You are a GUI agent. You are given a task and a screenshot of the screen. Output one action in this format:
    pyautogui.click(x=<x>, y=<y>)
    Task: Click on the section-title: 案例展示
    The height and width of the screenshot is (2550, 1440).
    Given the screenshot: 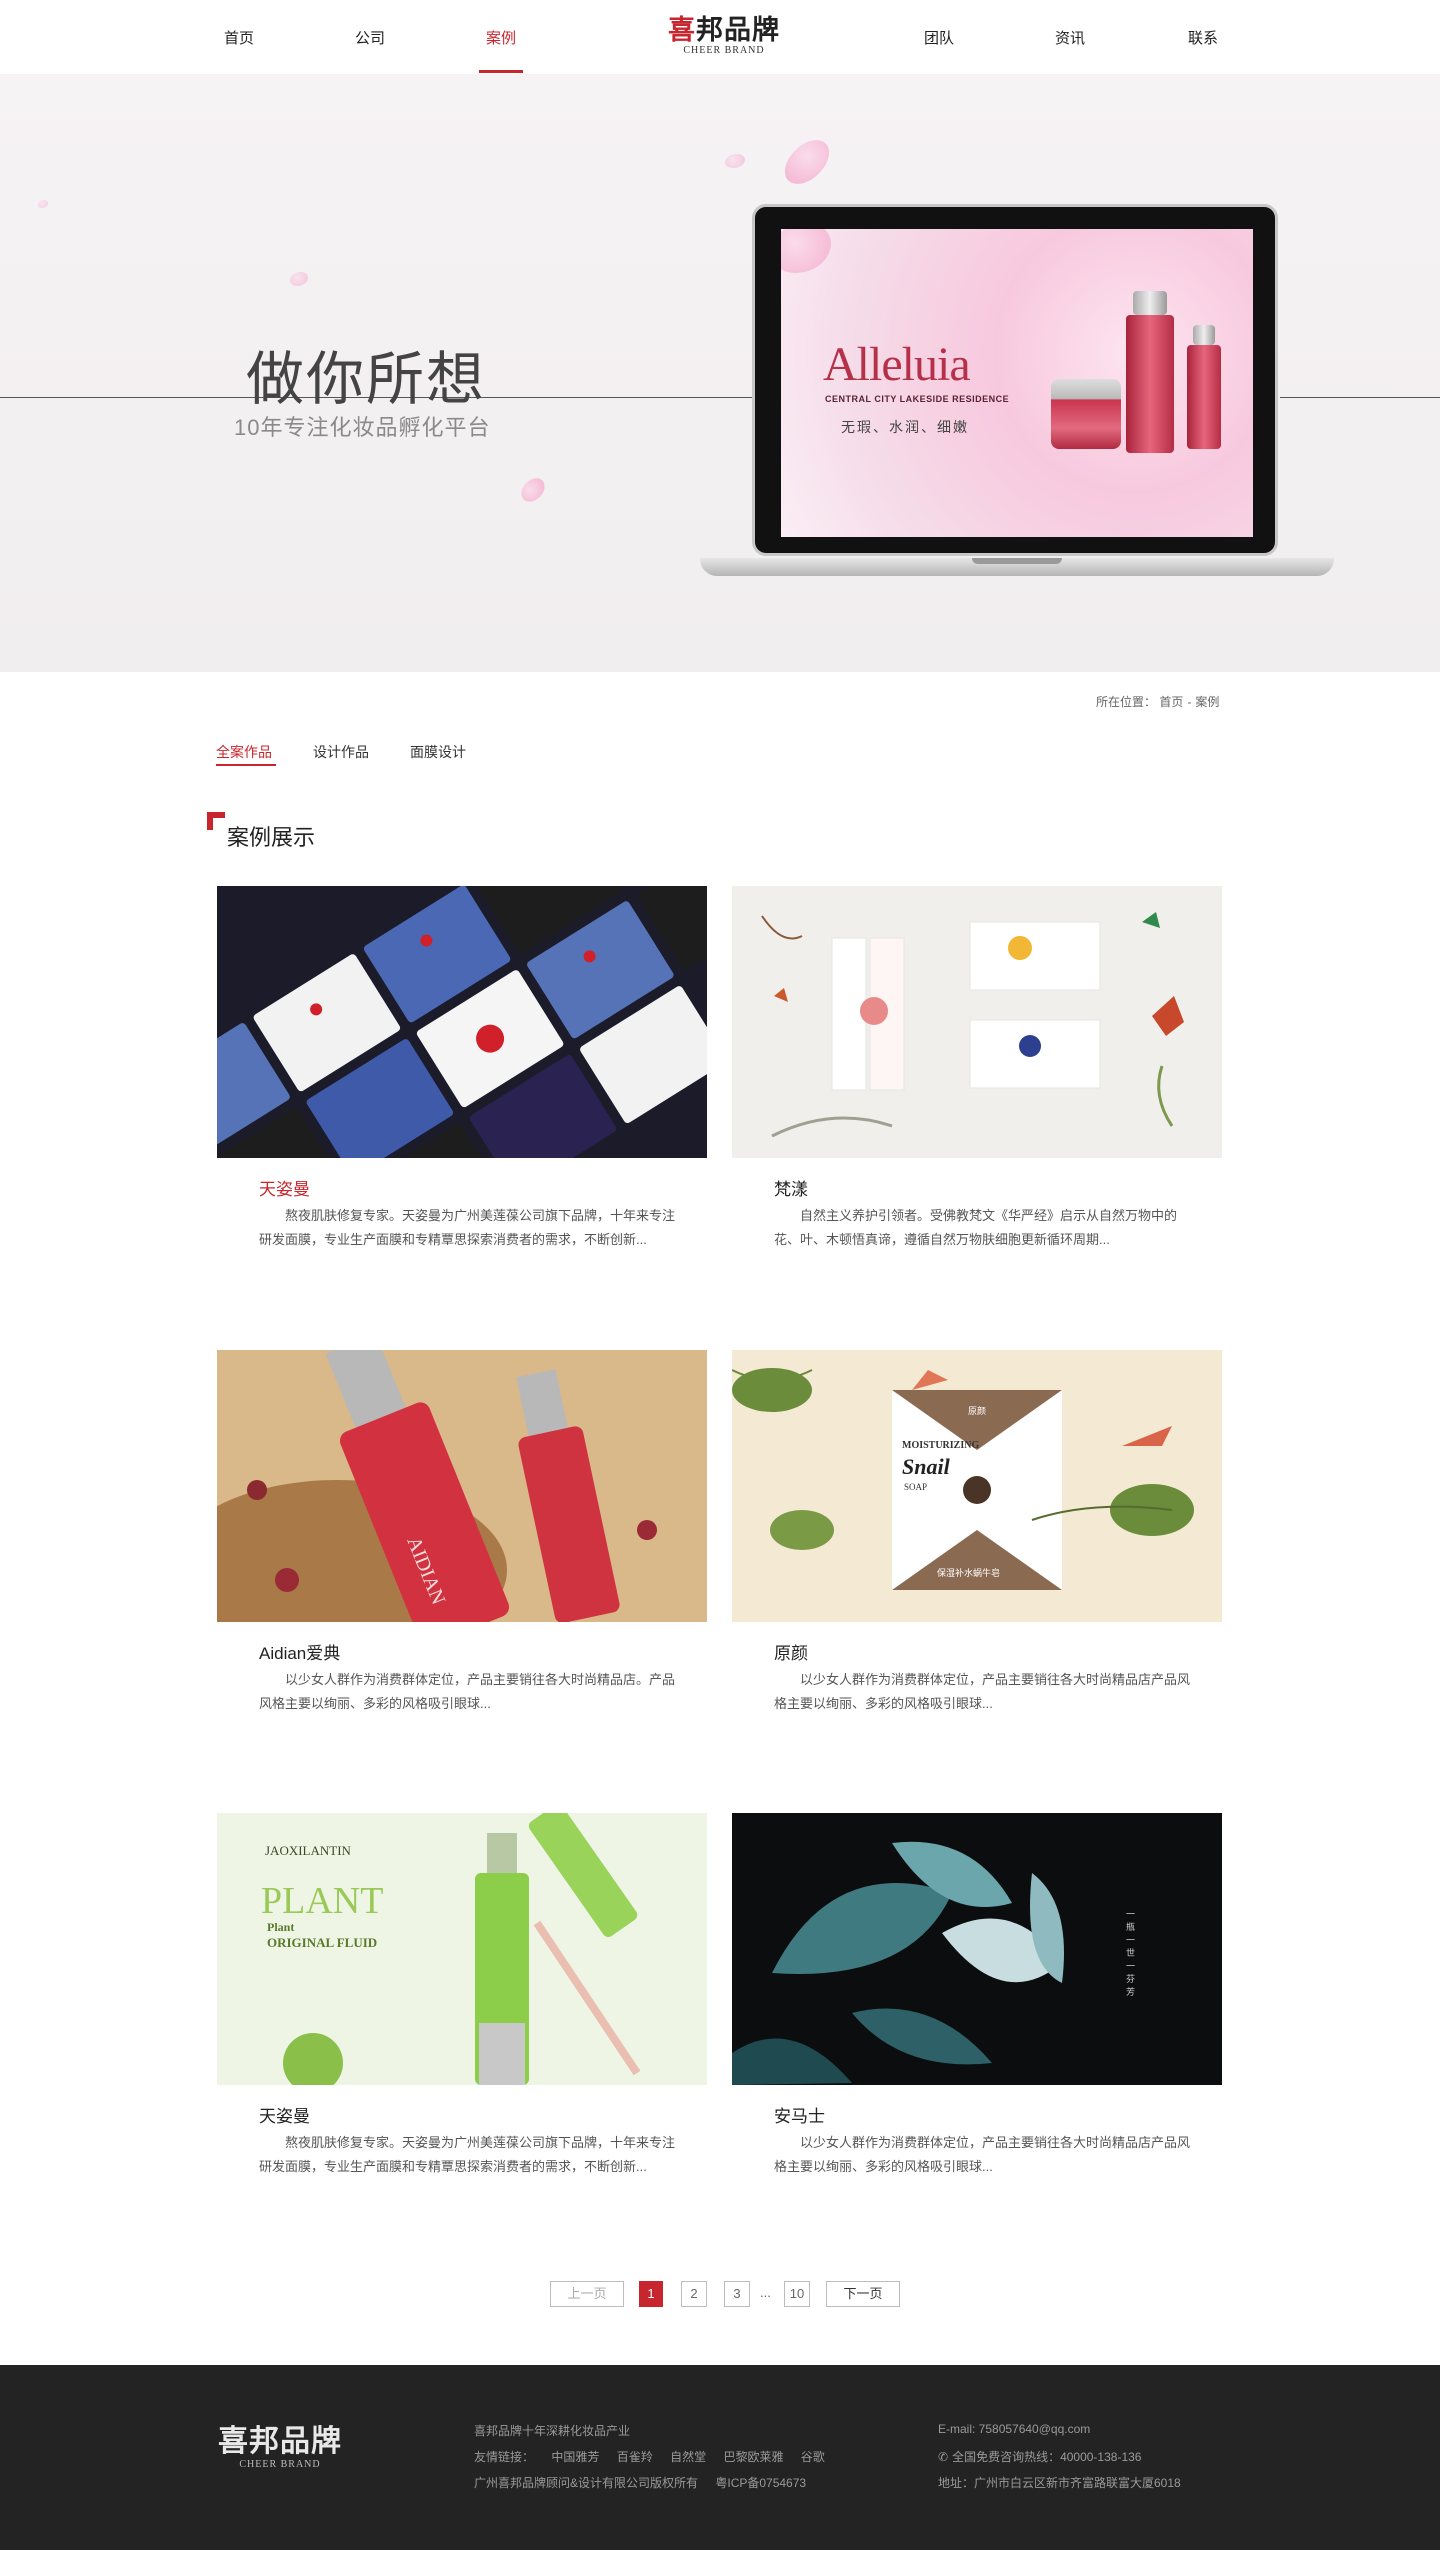 What is the action you would take?
    pyautogui.click(x=271, y=837)
    